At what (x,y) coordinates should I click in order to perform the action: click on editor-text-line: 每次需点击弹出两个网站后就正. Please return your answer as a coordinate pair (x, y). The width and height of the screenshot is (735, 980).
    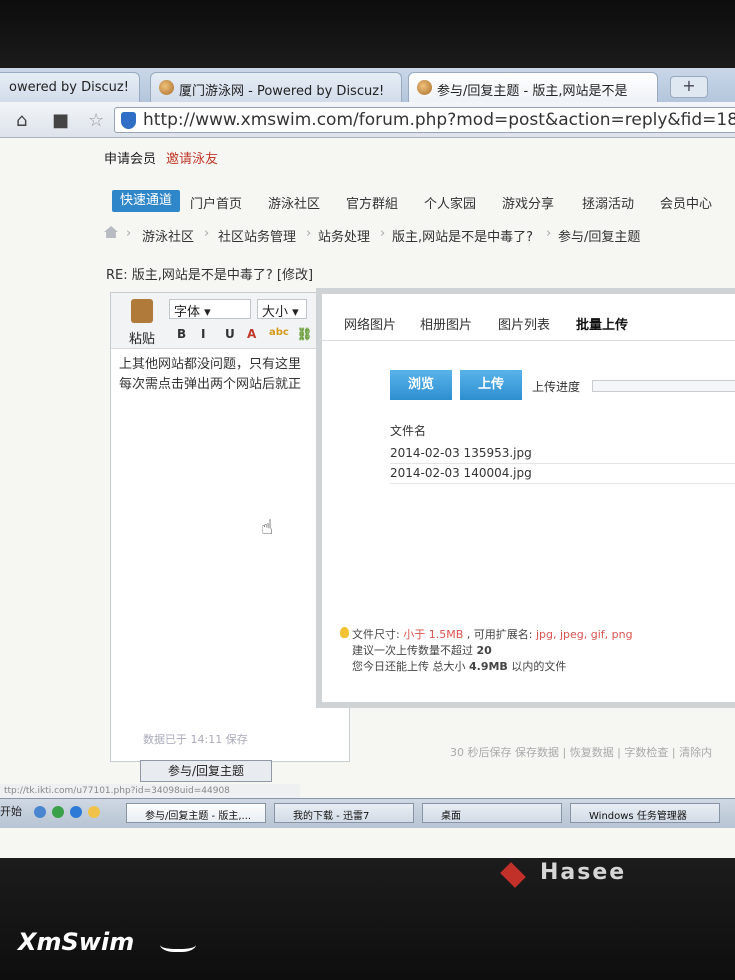
    Looking at the image, I should click on (210, 384).